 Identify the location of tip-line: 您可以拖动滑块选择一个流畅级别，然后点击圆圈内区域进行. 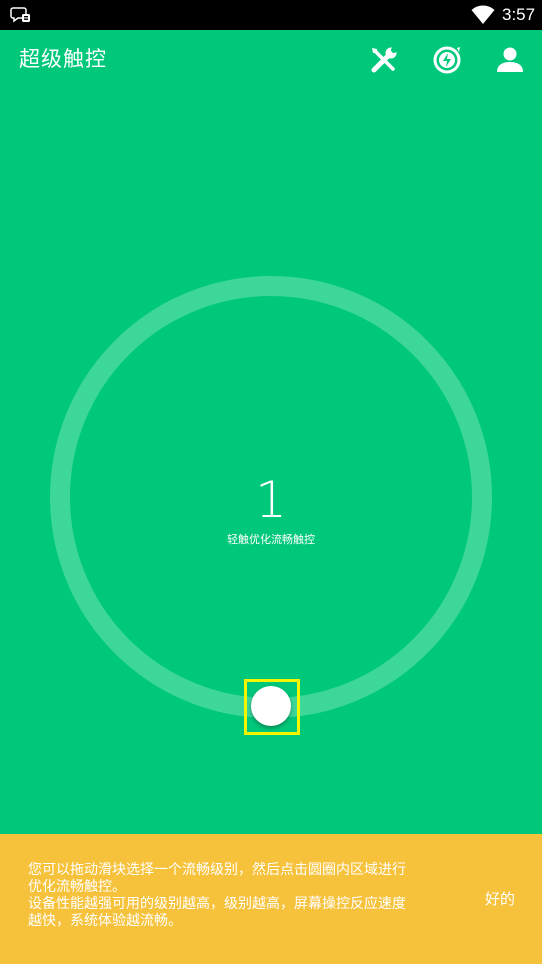
(217, 870).